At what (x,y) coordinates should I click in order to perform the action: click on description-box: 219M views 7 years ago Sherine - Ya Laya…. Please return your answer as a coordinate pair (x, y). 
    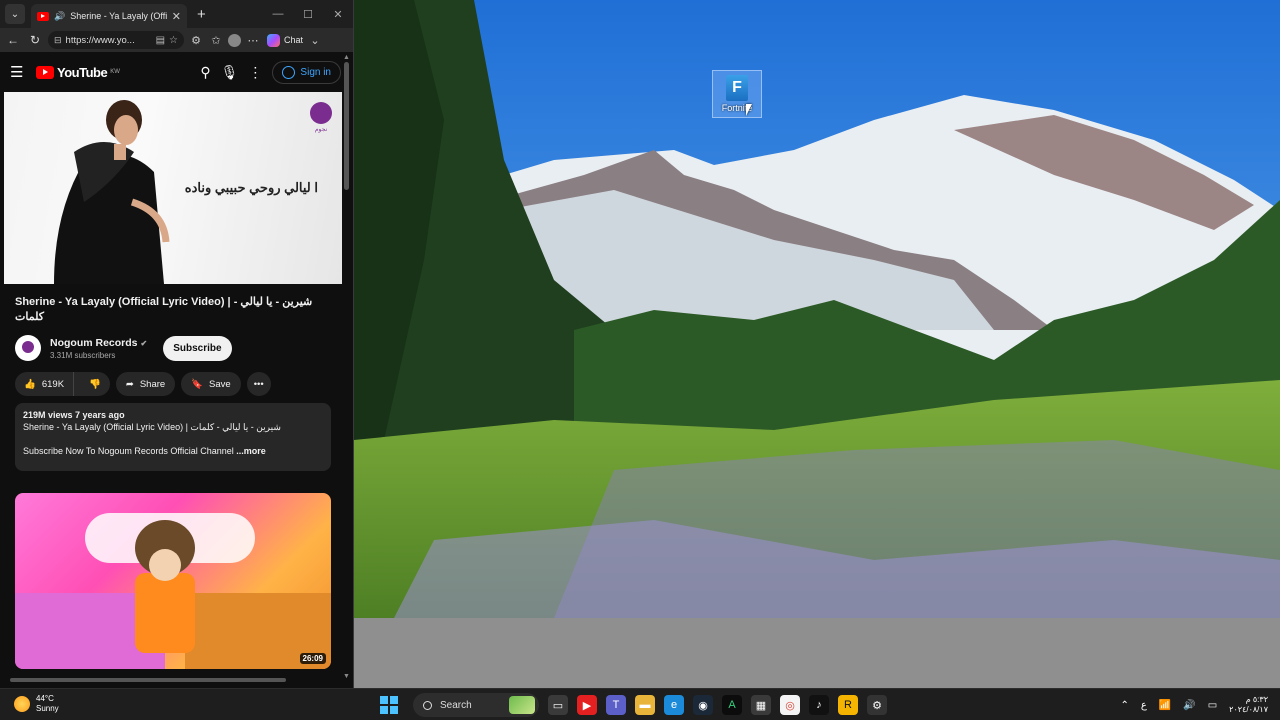
    Looking at the image, I should click on (173, 437).